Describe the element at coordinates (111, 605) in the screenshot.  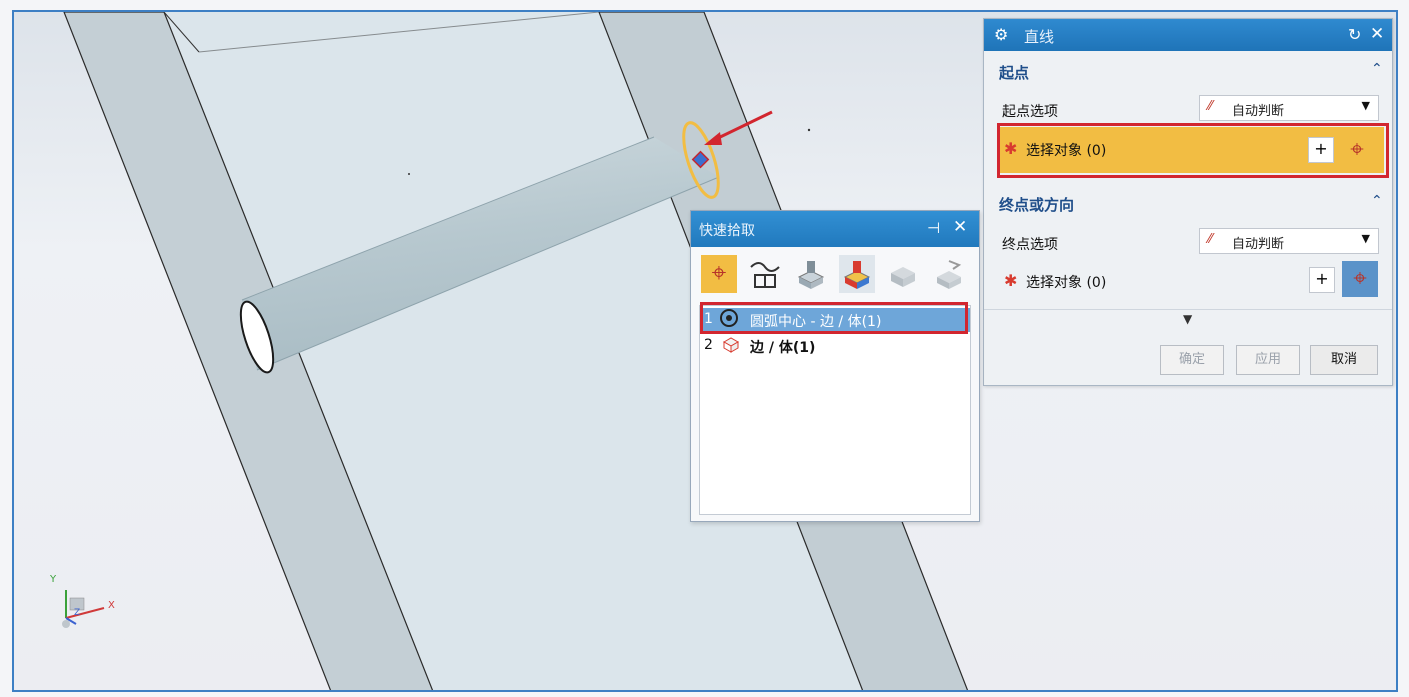
I see `triad-x-label: X` at that location.